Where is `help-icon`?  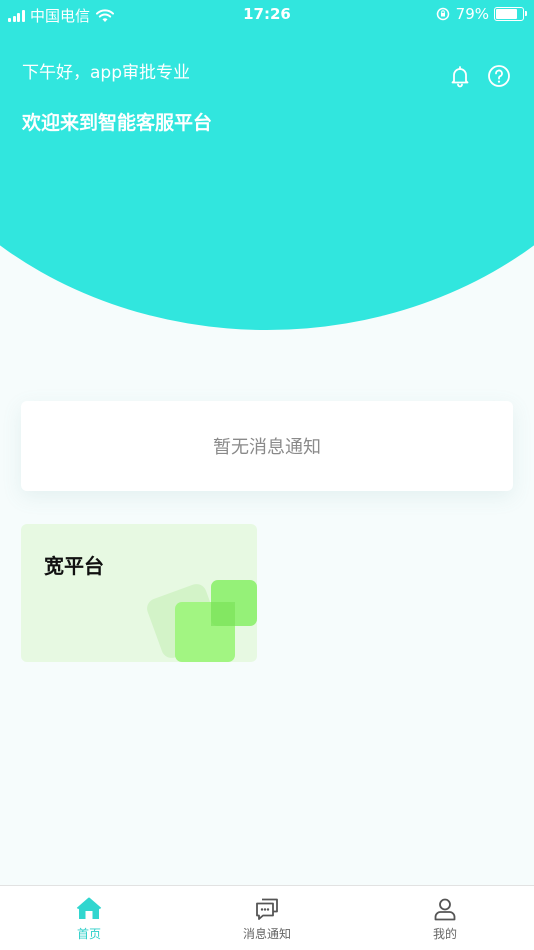
help-icon is located at coordinates (499, 76).